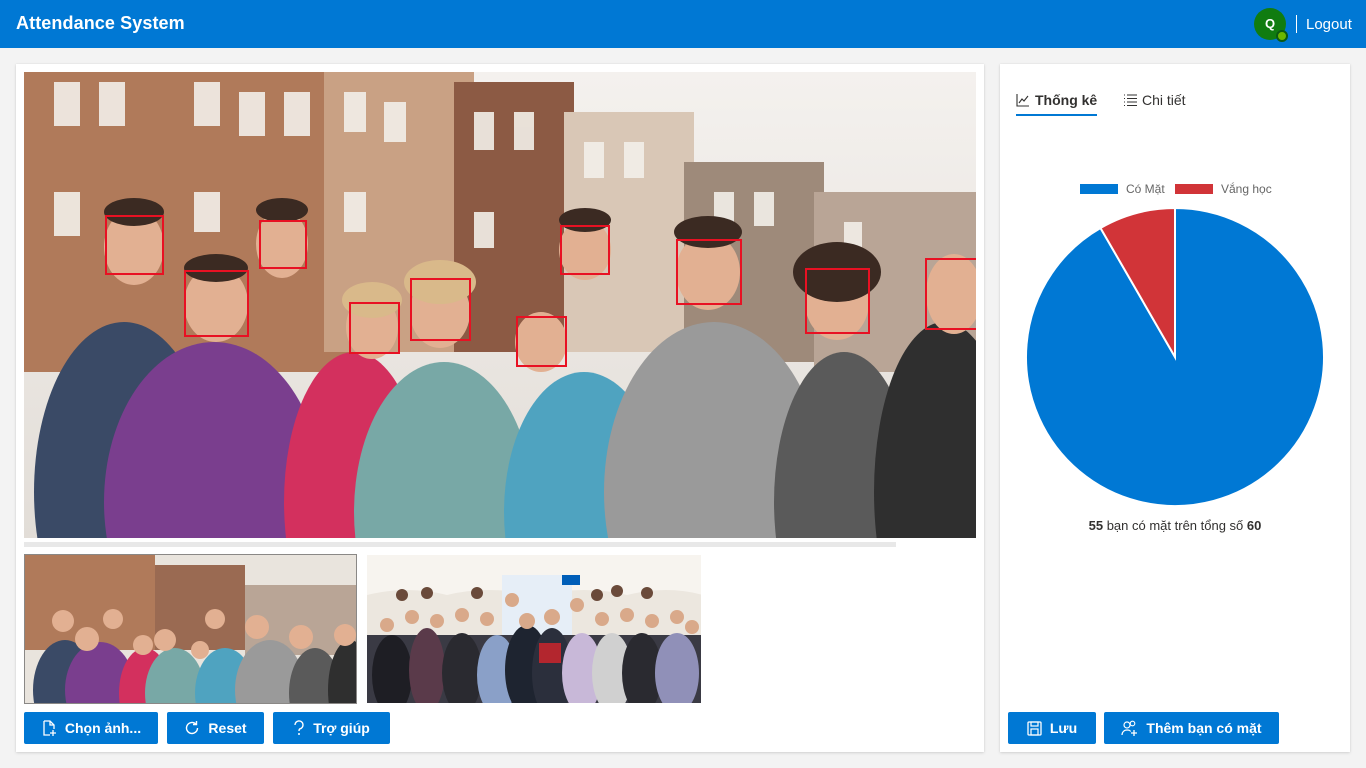  Describe the element at coordinates (341, 728) in the screenshot. I see `help-label: Trợ giúp` at that location.